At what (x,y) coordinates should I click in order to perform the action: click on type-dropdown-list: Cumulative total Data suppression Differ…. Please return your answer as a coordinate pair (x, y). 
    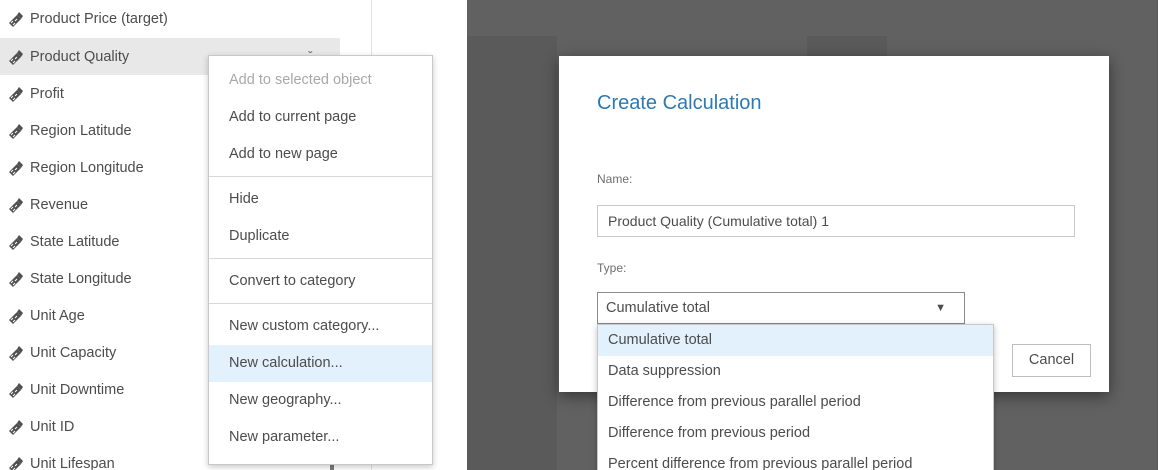
    Looking at the image, I should click on (795, 397).